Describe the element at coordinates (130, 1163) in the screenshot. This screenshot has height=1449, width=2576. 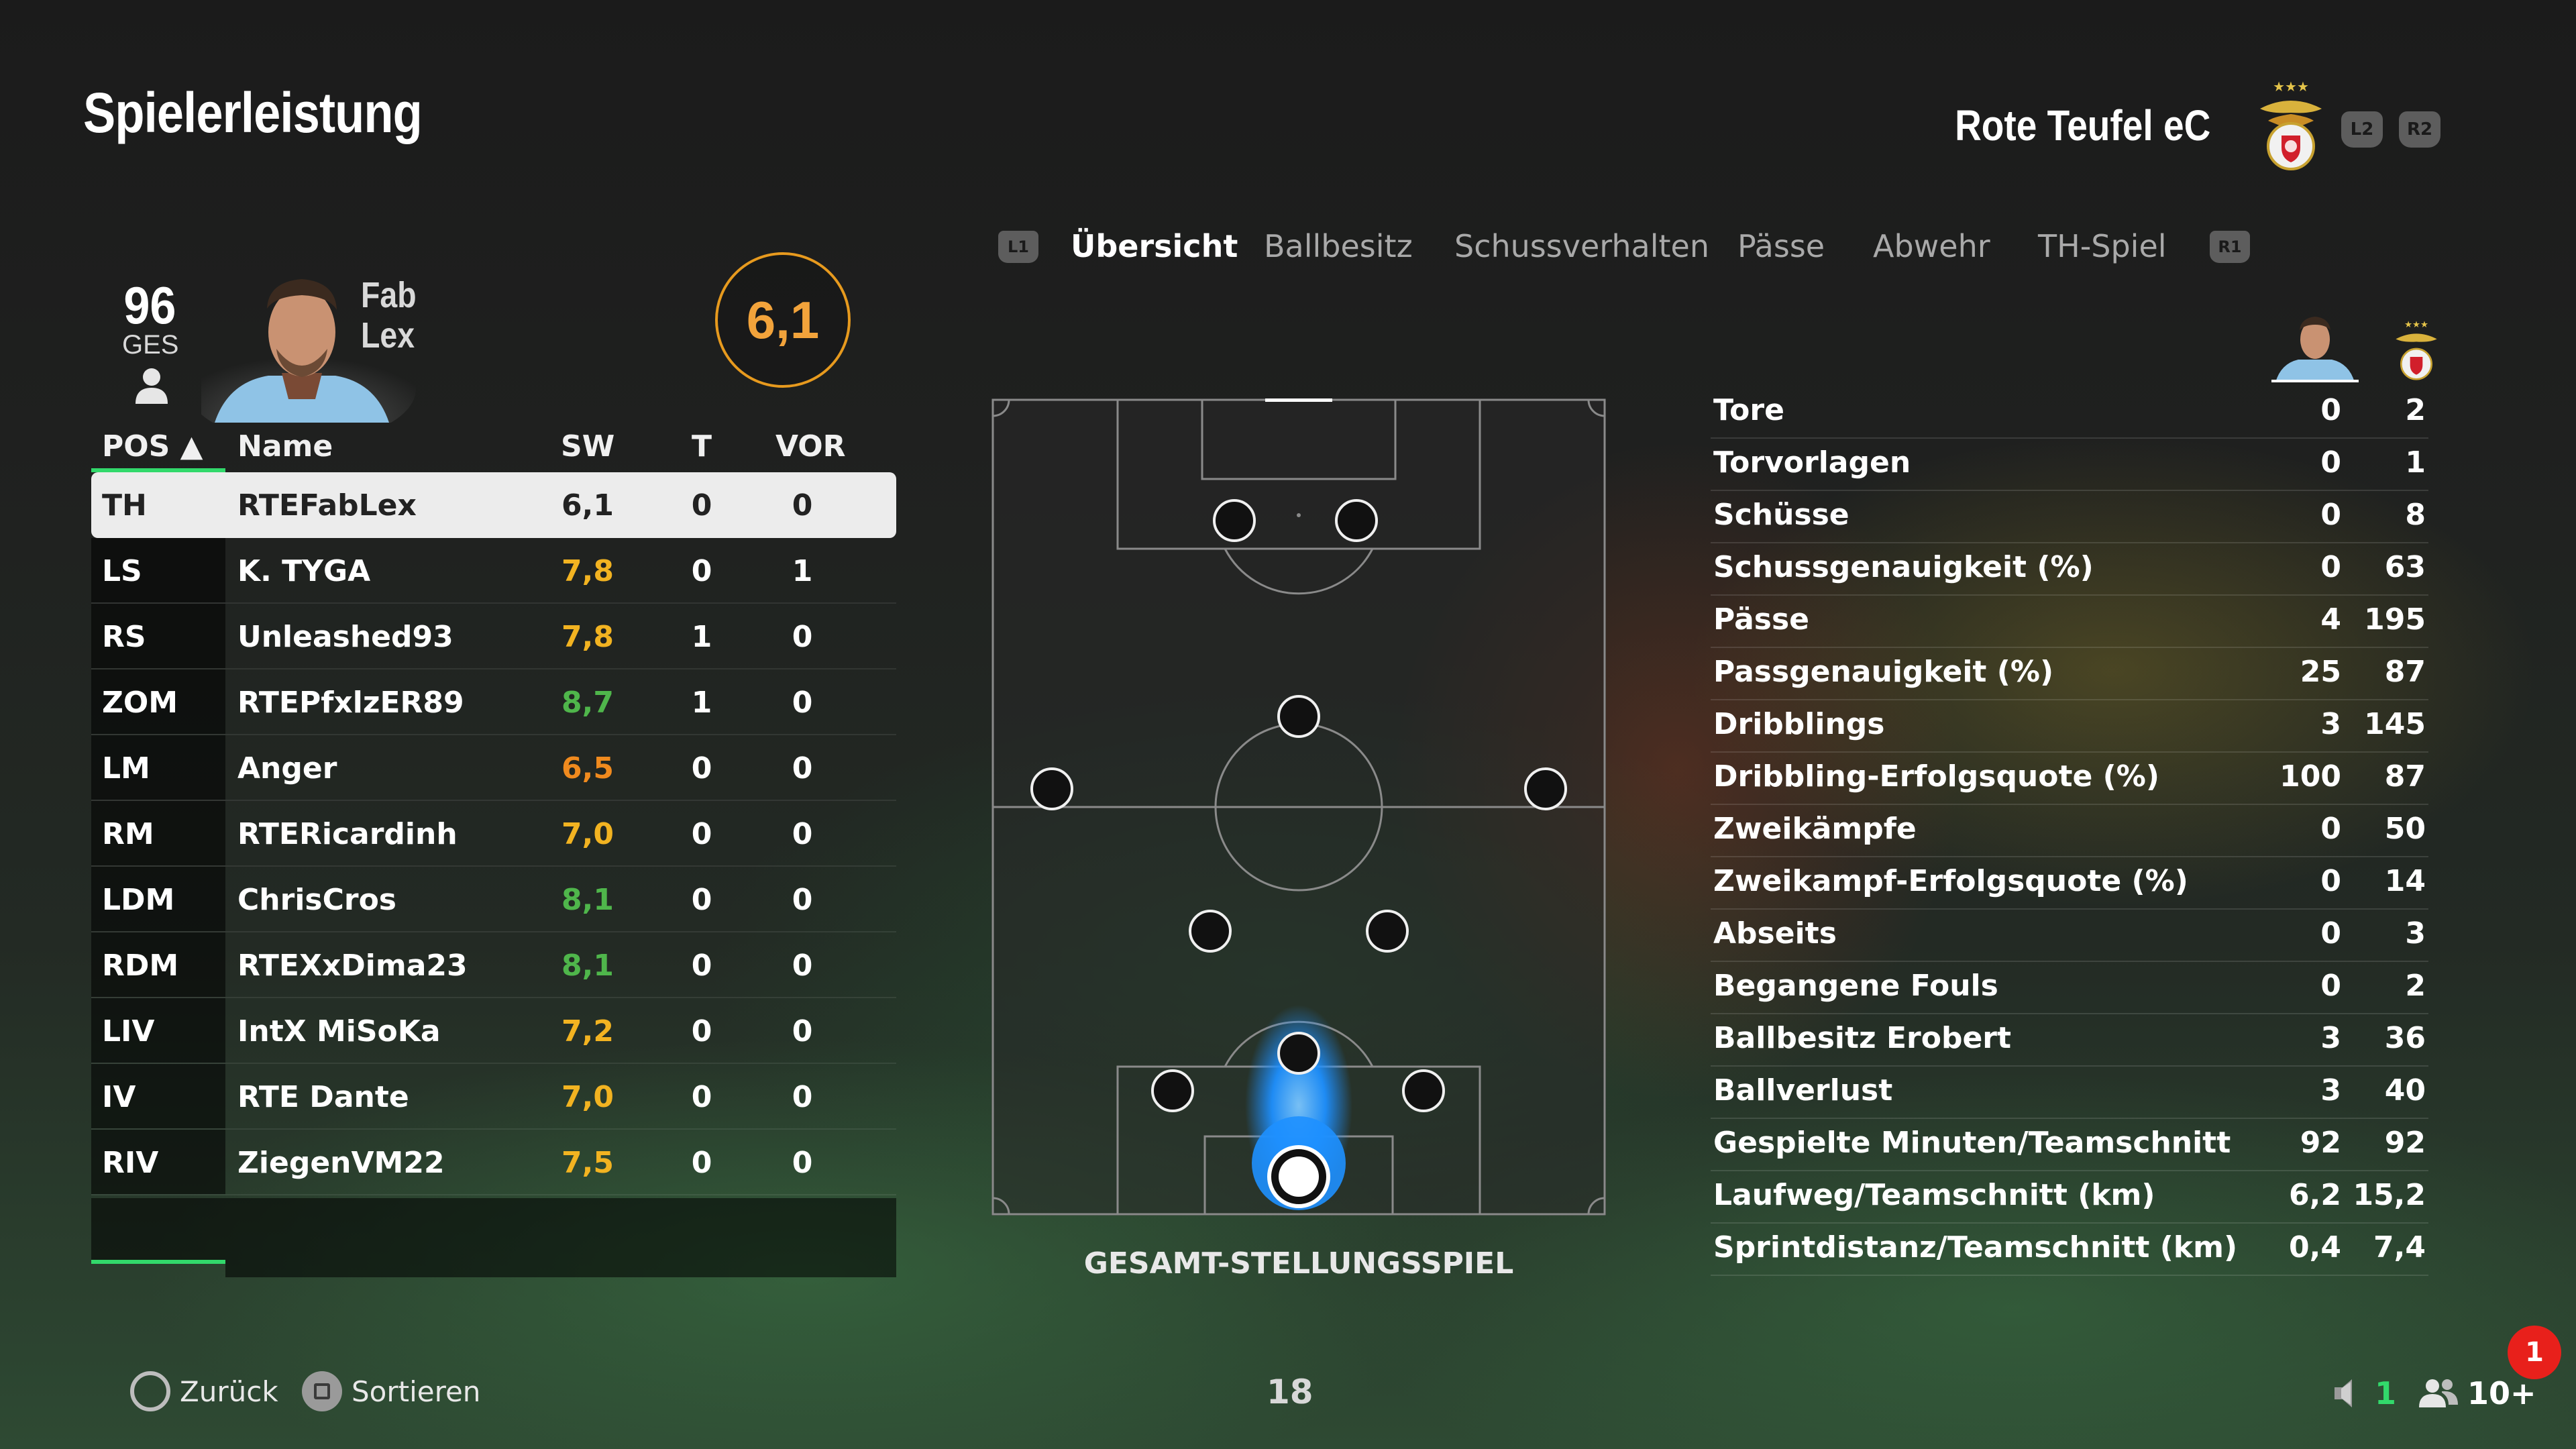
I see `row-position: RIV` at that location.